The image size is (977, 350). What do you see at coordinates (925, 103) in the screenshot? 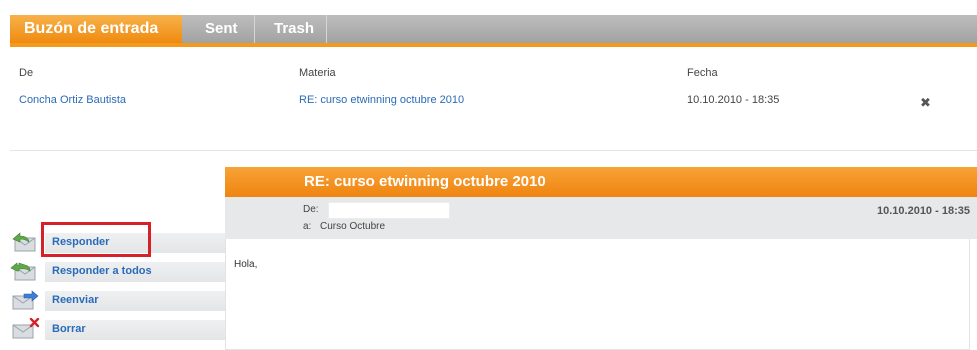
I see `delete-icon: ✖` at bounding box center [925, 103].